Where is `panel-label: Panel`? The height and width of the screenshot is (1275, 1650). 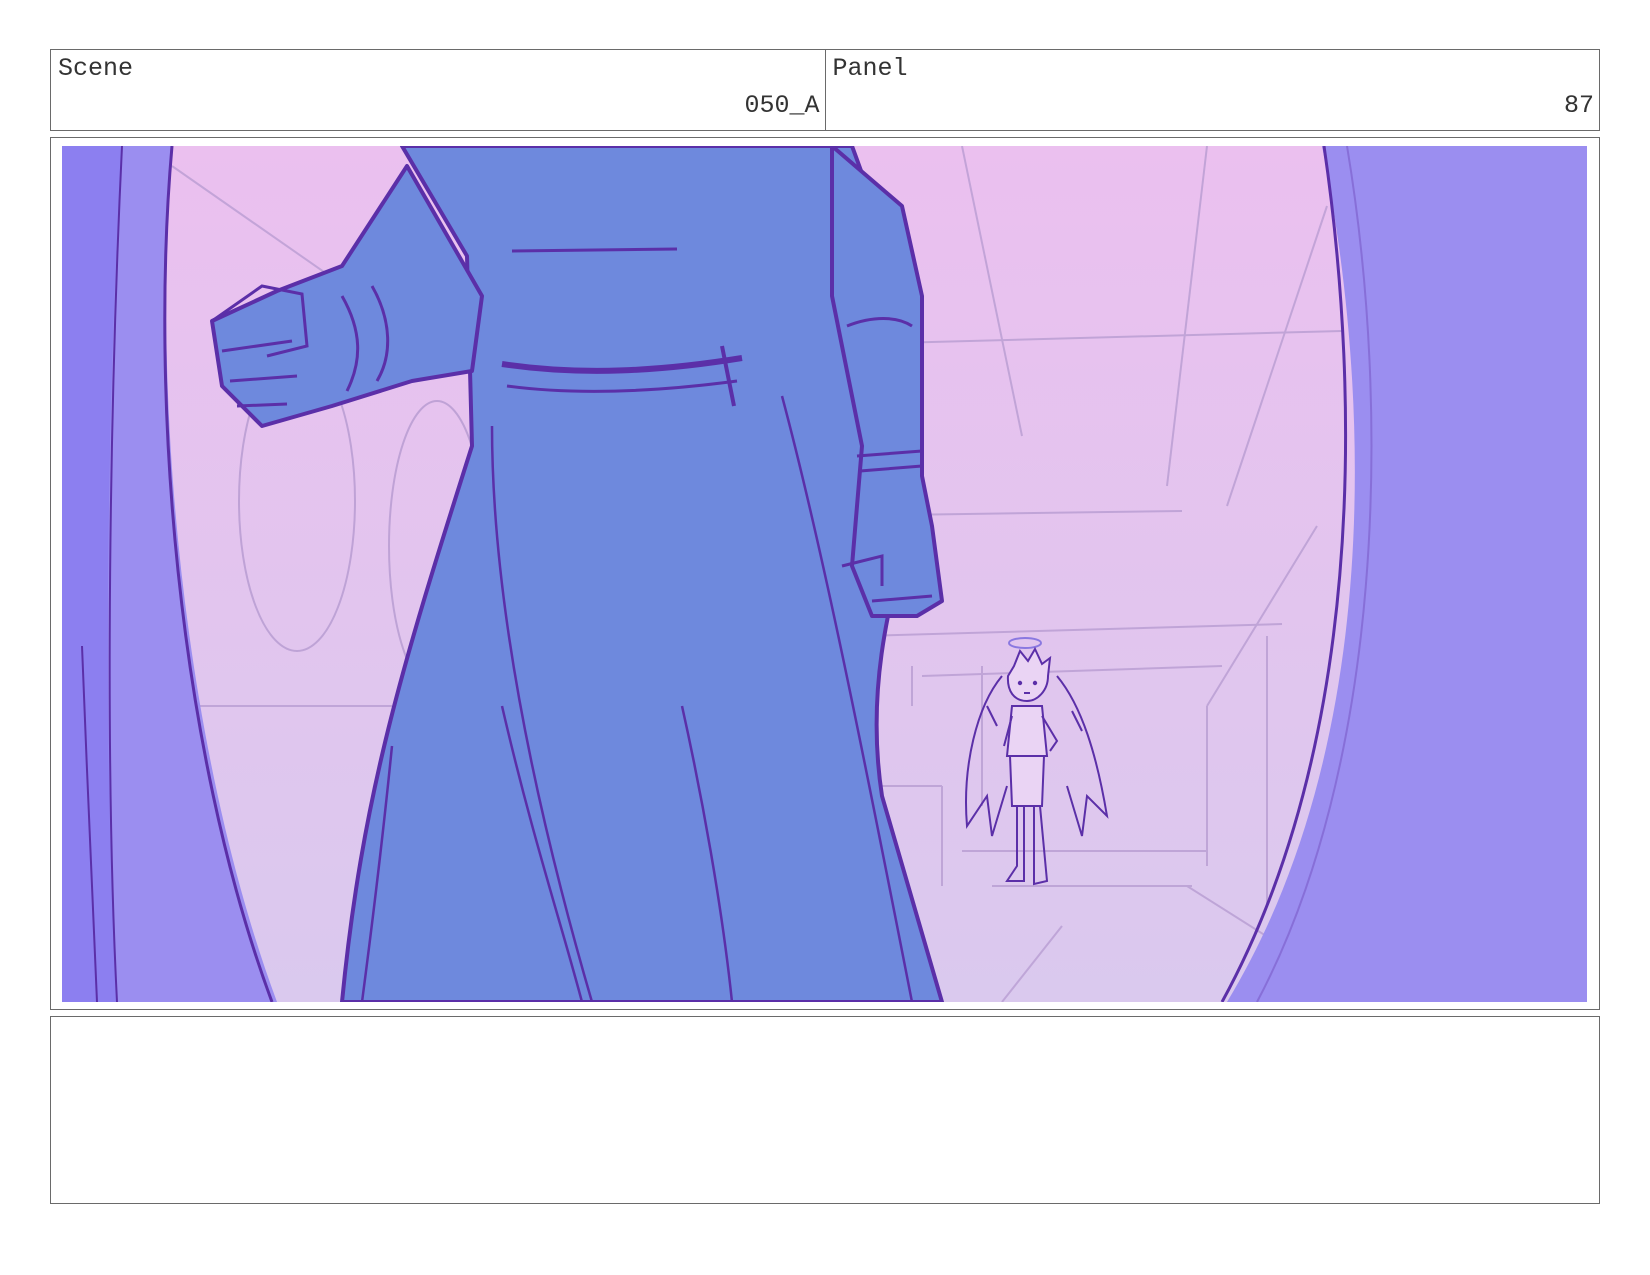
panel-label: Panel is located at coordinates (870, 68).